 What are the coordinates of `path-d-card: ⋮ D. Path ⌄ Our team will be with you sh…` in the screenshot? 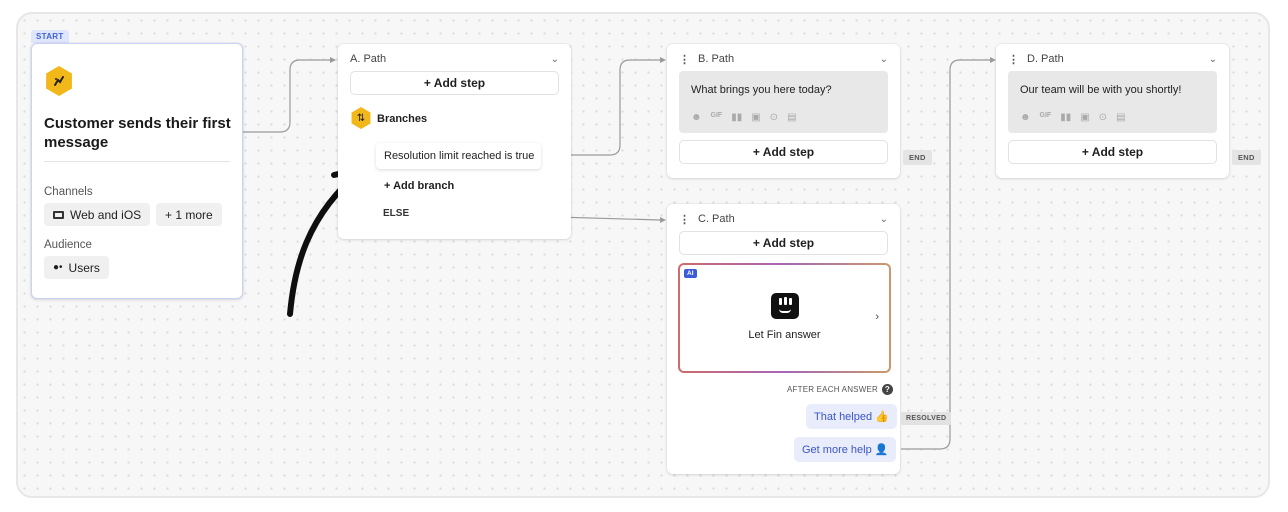 It's located at (1112, 111).